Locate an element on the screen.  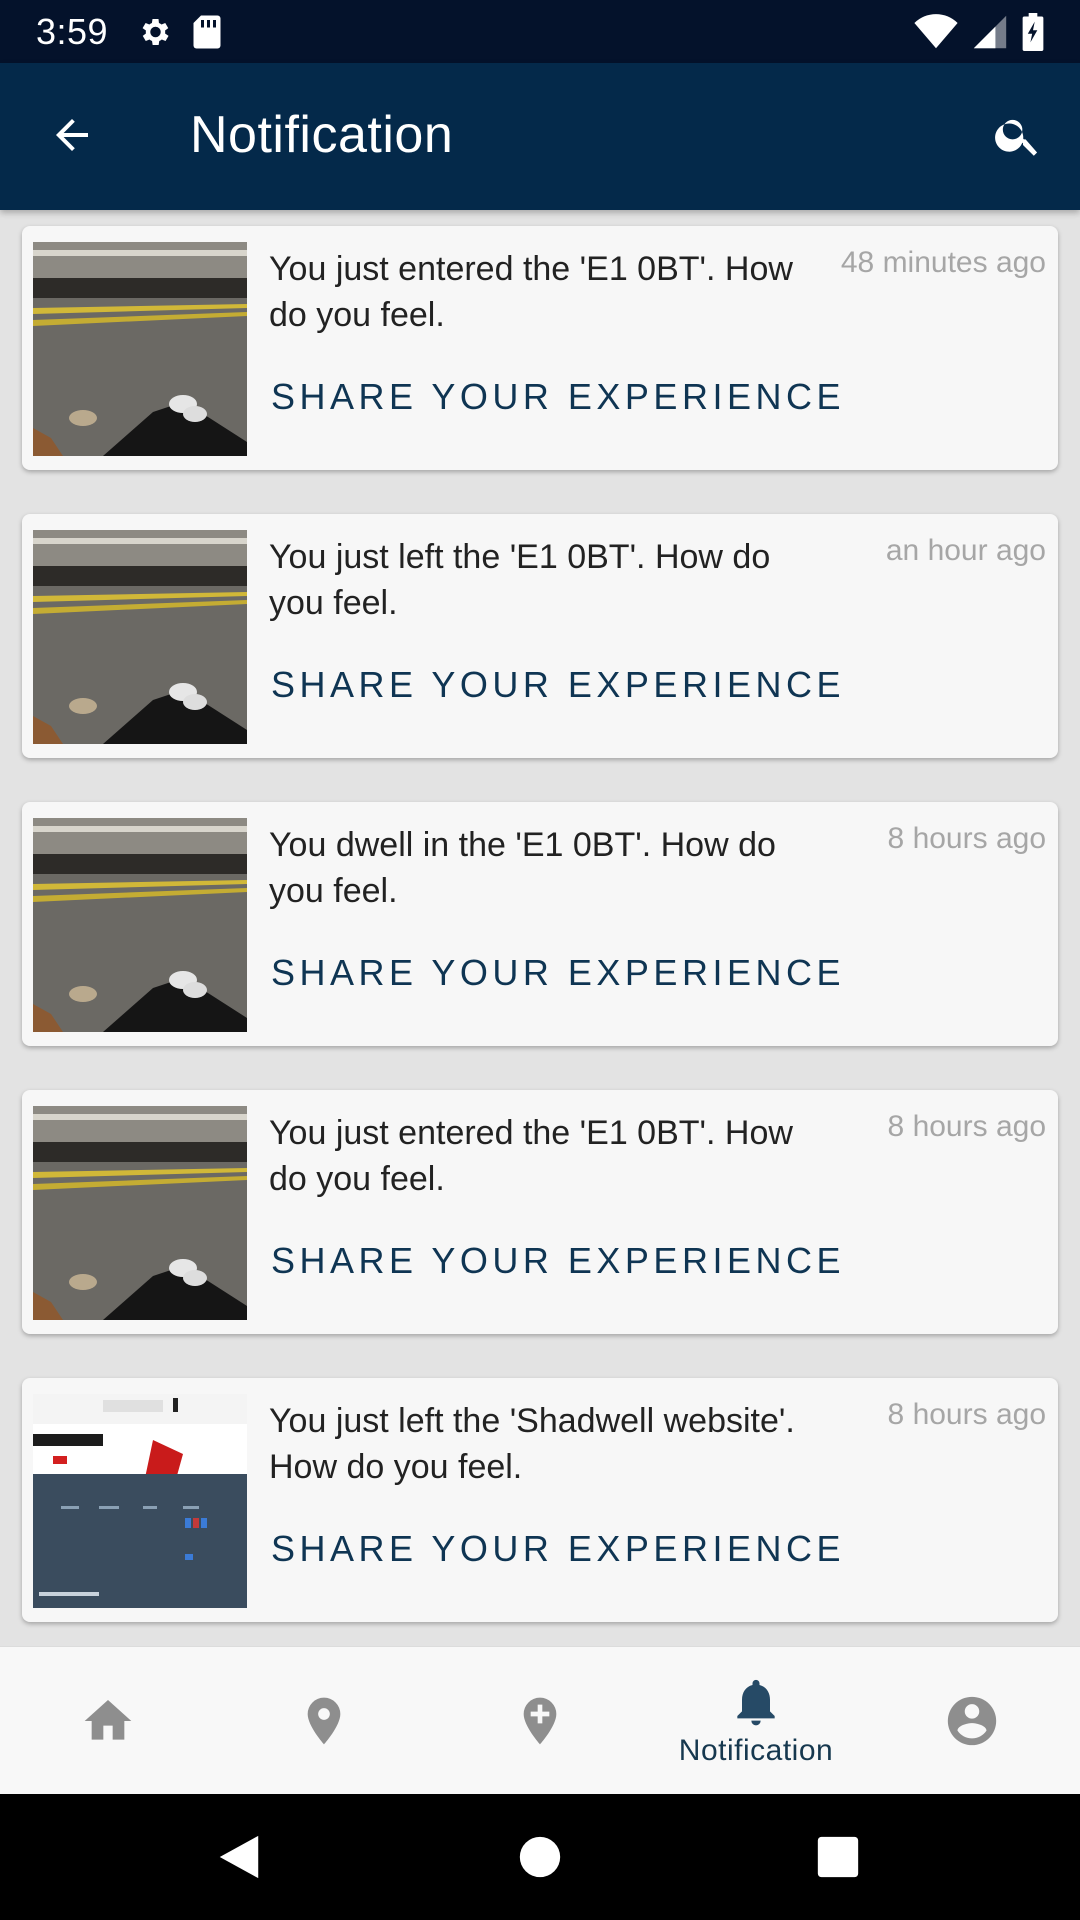
square-recents-icon is located at coordinates (838, 1857).